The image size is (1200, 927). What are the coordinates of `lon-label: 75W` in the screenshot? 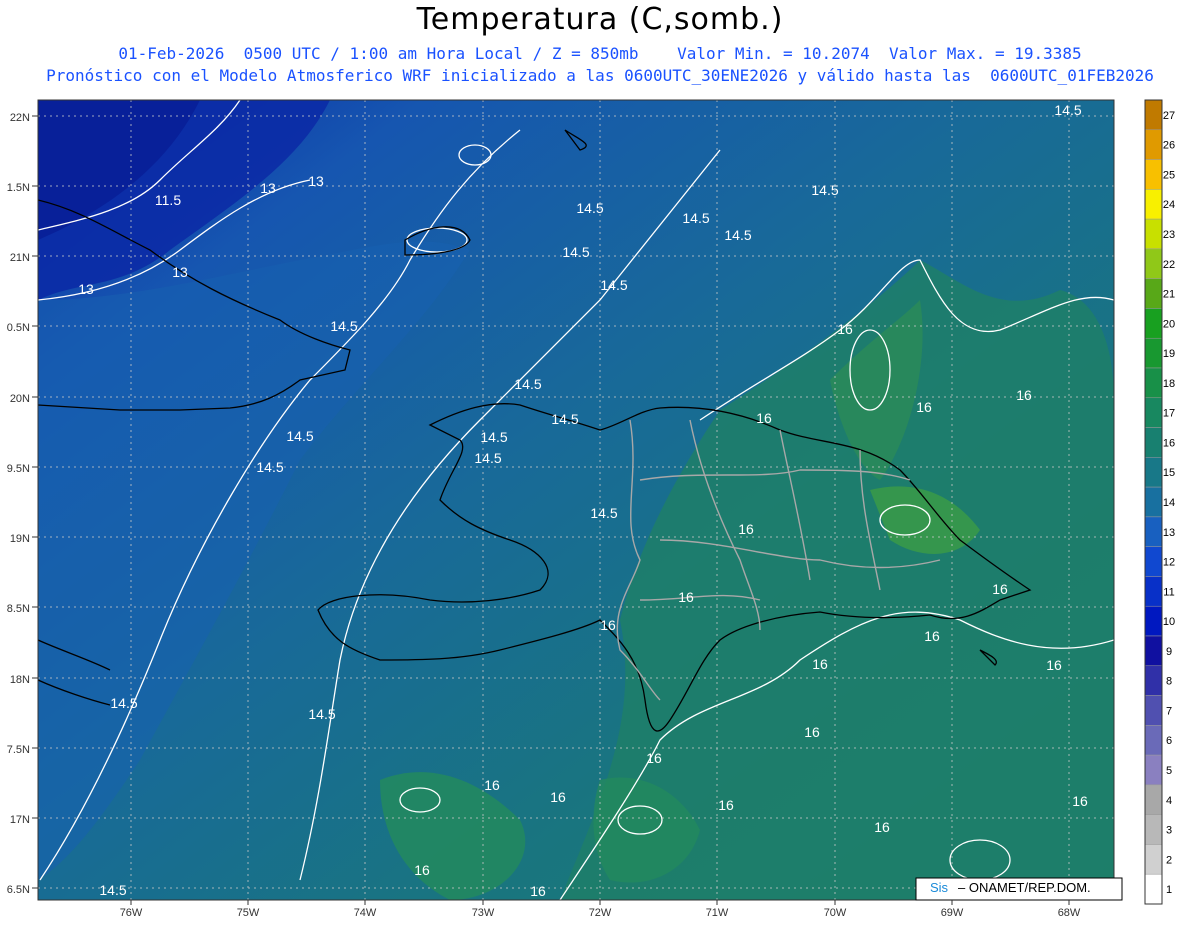 It's located at (248, 913).